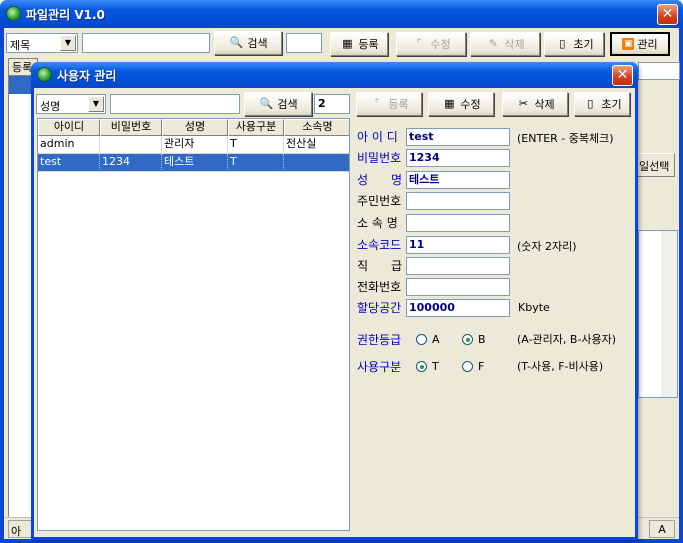 The image size is (683, 543). What do you see at coordinates (458, 180) in the screenshot?
I see `name-input: 테스트` at bounding box center [458, 180].